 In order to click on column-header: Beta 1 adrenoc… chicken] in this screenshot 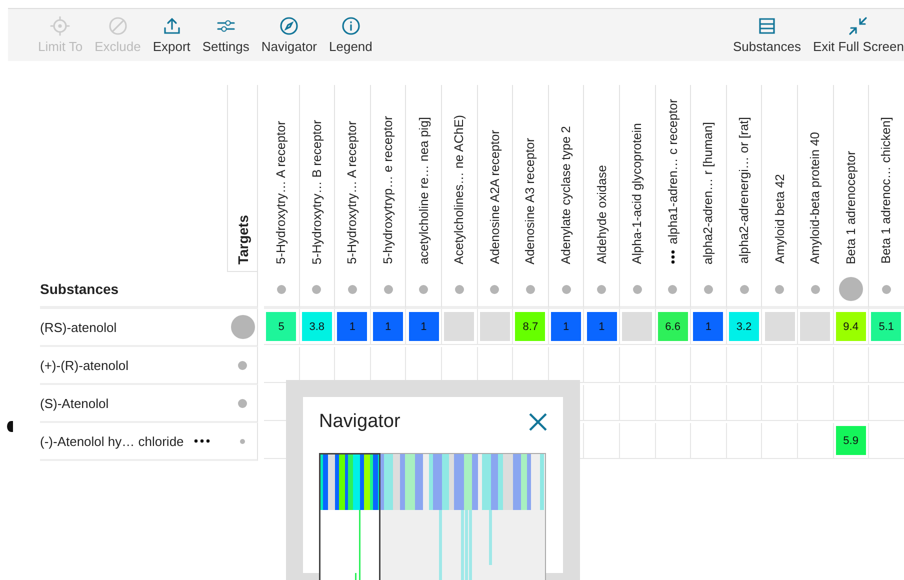, I will do `click(886, 178)`.